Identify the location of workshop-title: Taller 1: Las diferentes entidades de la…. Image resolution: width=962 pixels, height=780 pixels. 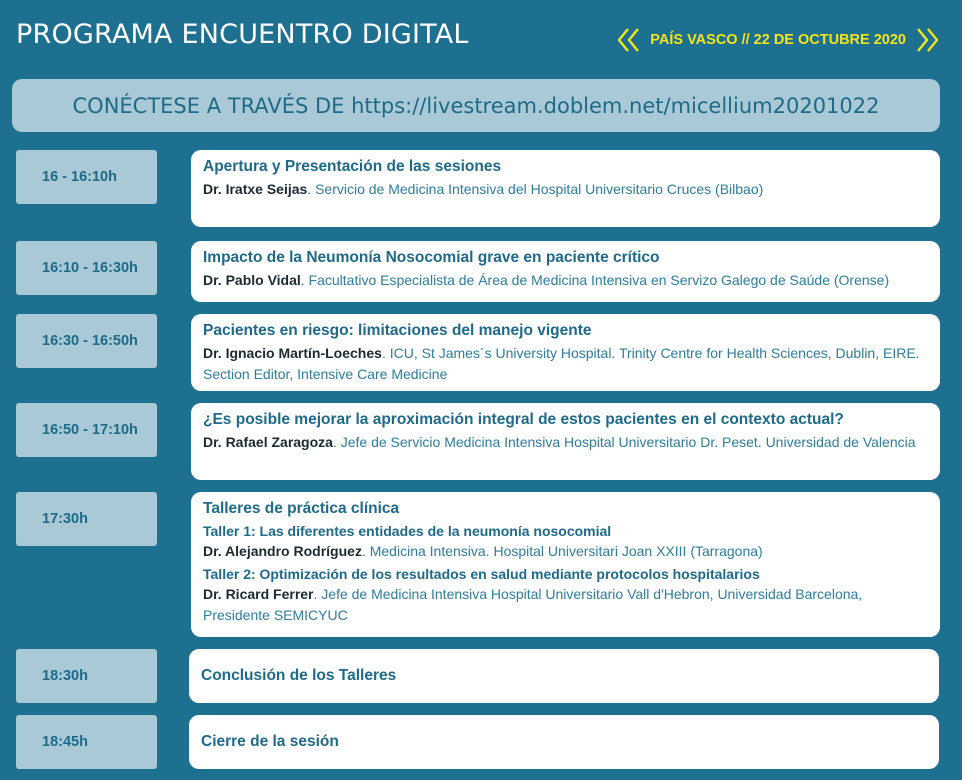
(407, 531).